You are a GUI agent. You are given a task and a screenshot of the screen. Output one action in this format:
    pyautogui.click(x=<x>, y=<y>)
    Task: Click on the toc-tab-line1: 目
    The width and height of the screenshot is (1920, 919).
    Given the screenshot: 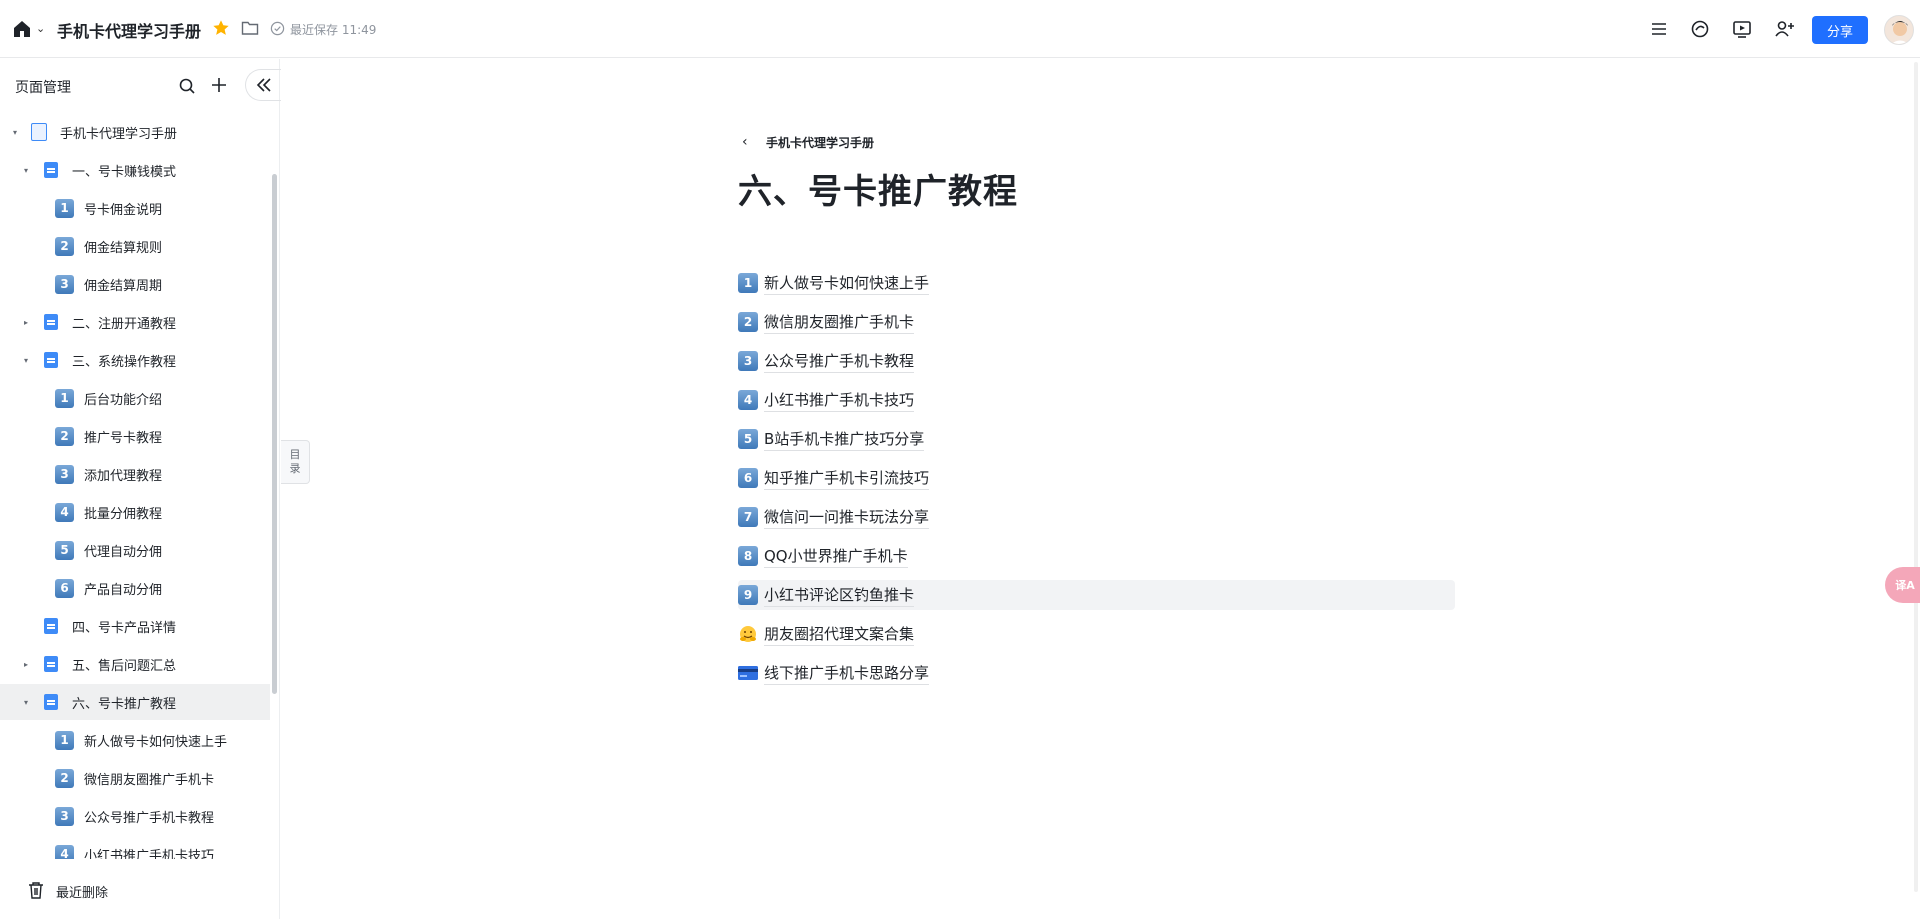 What is the action you would take?
    pyautogui.click(x=295, y=454)
    